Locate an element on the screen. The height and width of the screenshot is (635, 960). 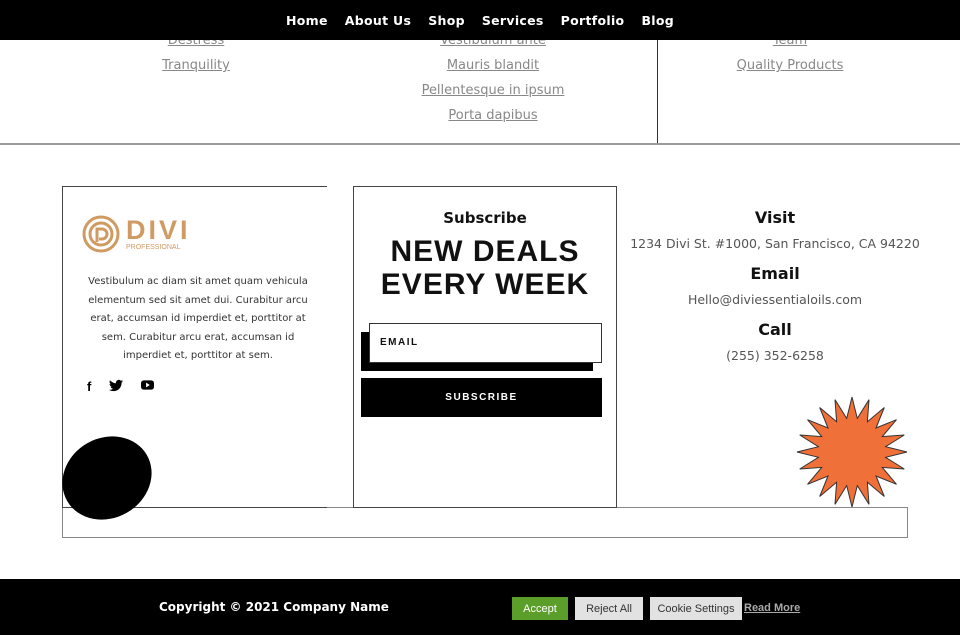
nav-services: Services is located at coordinates (513, 20).